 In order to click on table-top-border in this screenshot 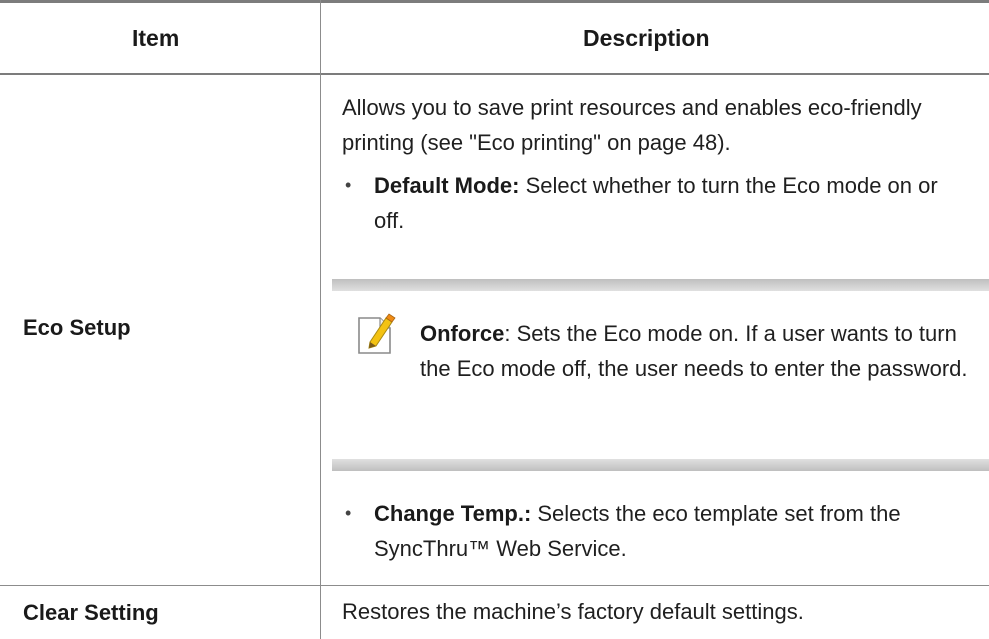, I will do `click(494, 1)`.